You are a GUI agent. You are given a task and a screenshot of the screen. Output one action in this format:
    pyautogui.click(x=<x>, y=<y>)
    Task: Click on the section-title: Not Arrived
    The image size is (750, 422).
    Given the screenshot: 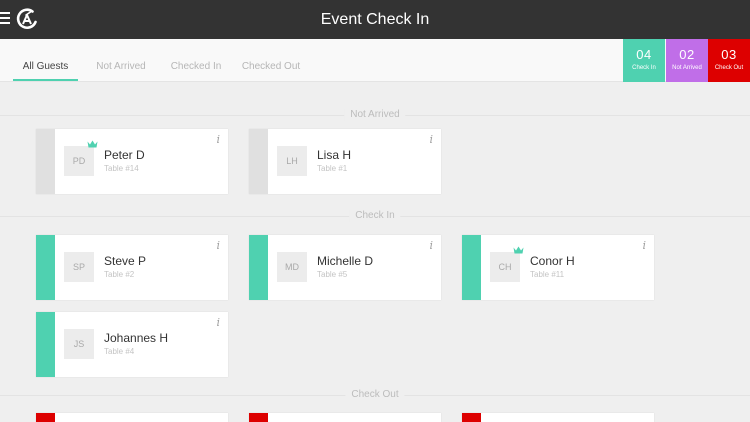 What is the action you would take?
    pyautogui.click(x=375, y=115)
    